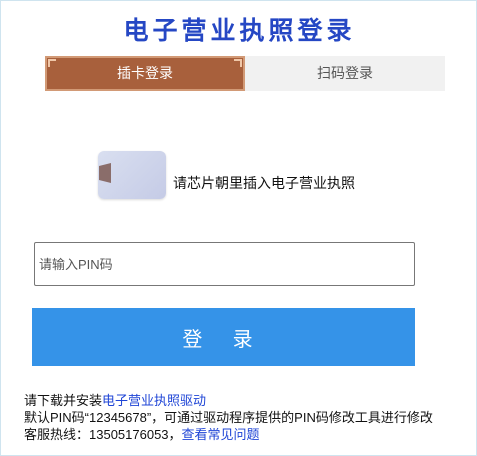  I want to click on tab-card-login-label: 插卡登录, so click(145, 73).